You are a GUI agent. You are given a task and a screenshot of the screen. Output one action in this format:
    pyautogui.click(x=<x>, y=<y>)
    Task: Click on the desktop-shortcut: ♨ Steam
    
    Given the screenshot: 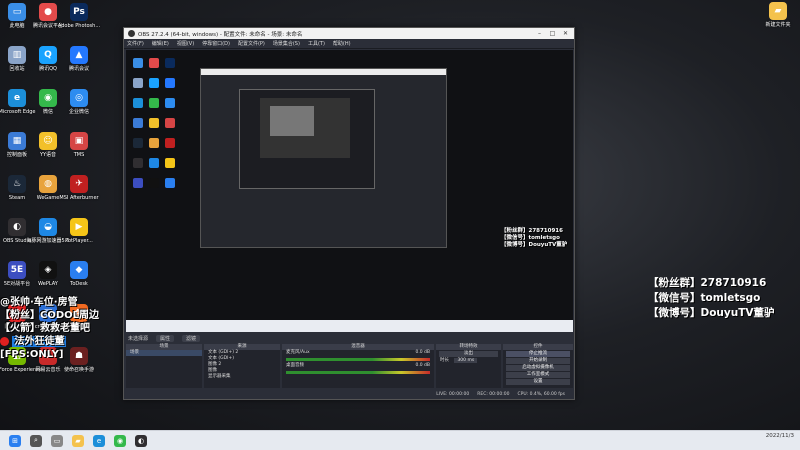 What is the action you would take?
    pyautogui.click(x=17, y=192)
    